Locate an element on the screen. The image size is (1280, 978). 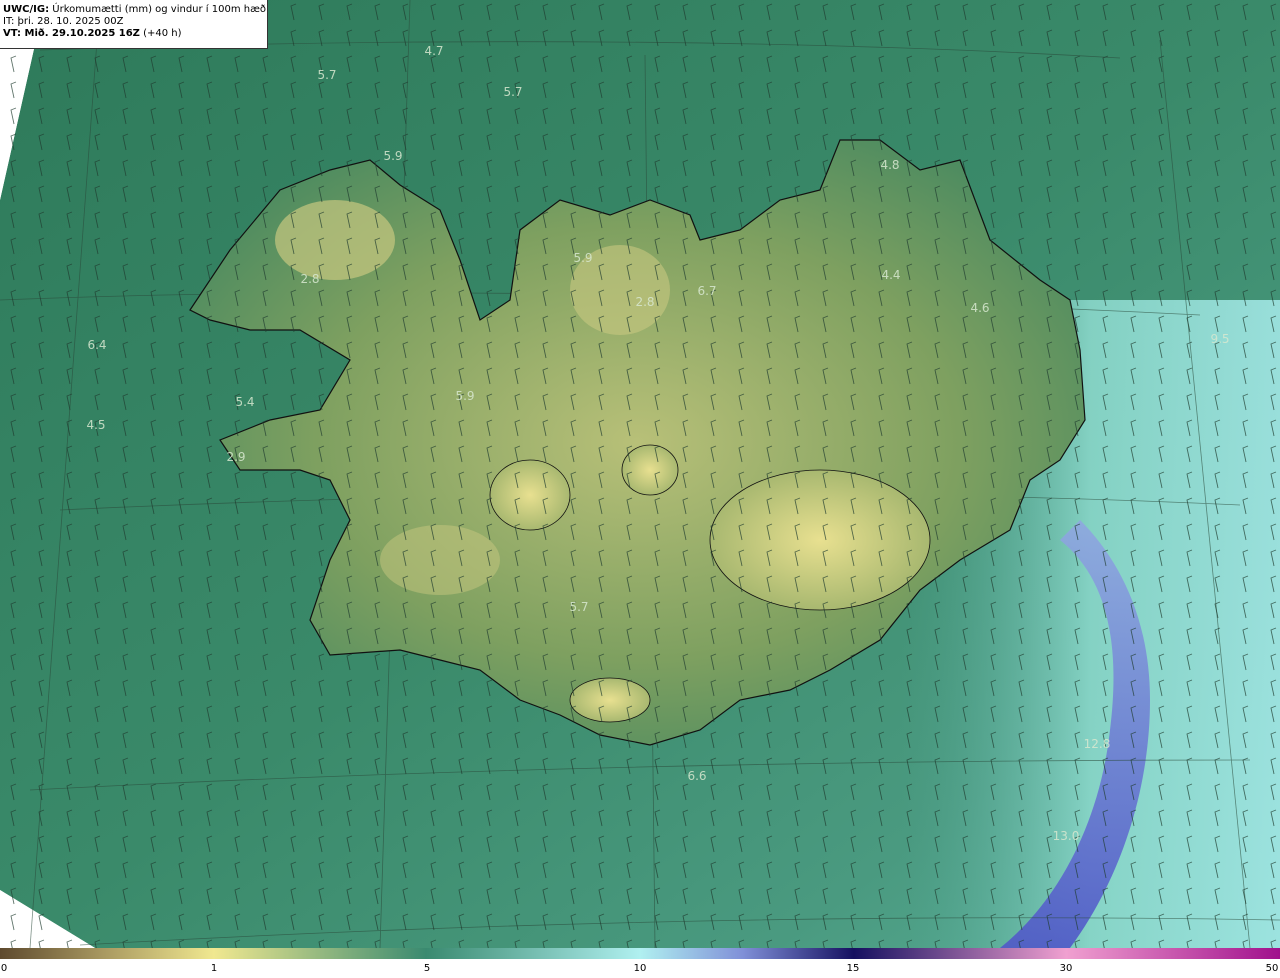
tick-0: 0 is located at coordinates (4, 968).